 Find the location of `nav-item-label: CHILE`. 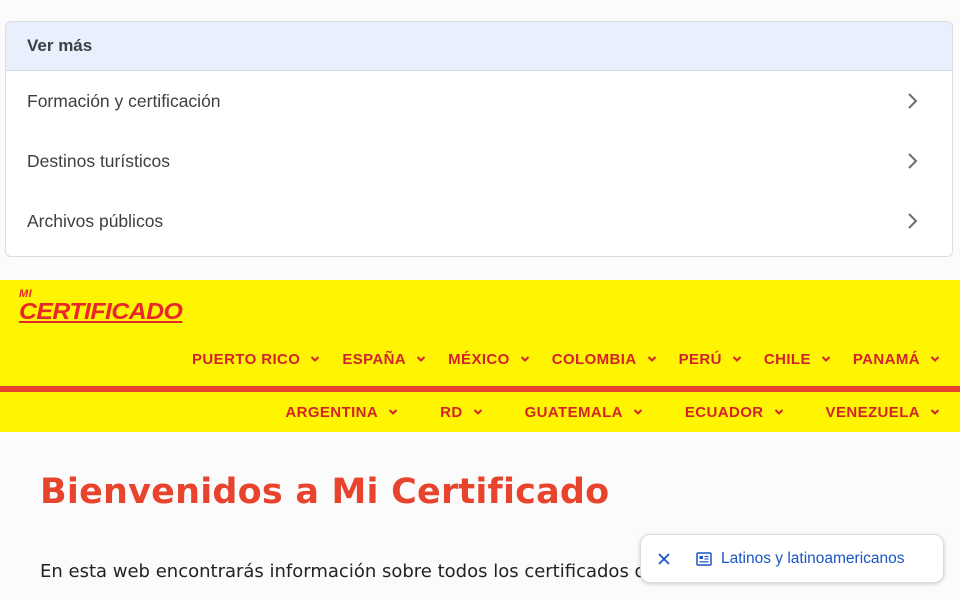

nav-item-label: CHILE is located at coordinates (787, 359).